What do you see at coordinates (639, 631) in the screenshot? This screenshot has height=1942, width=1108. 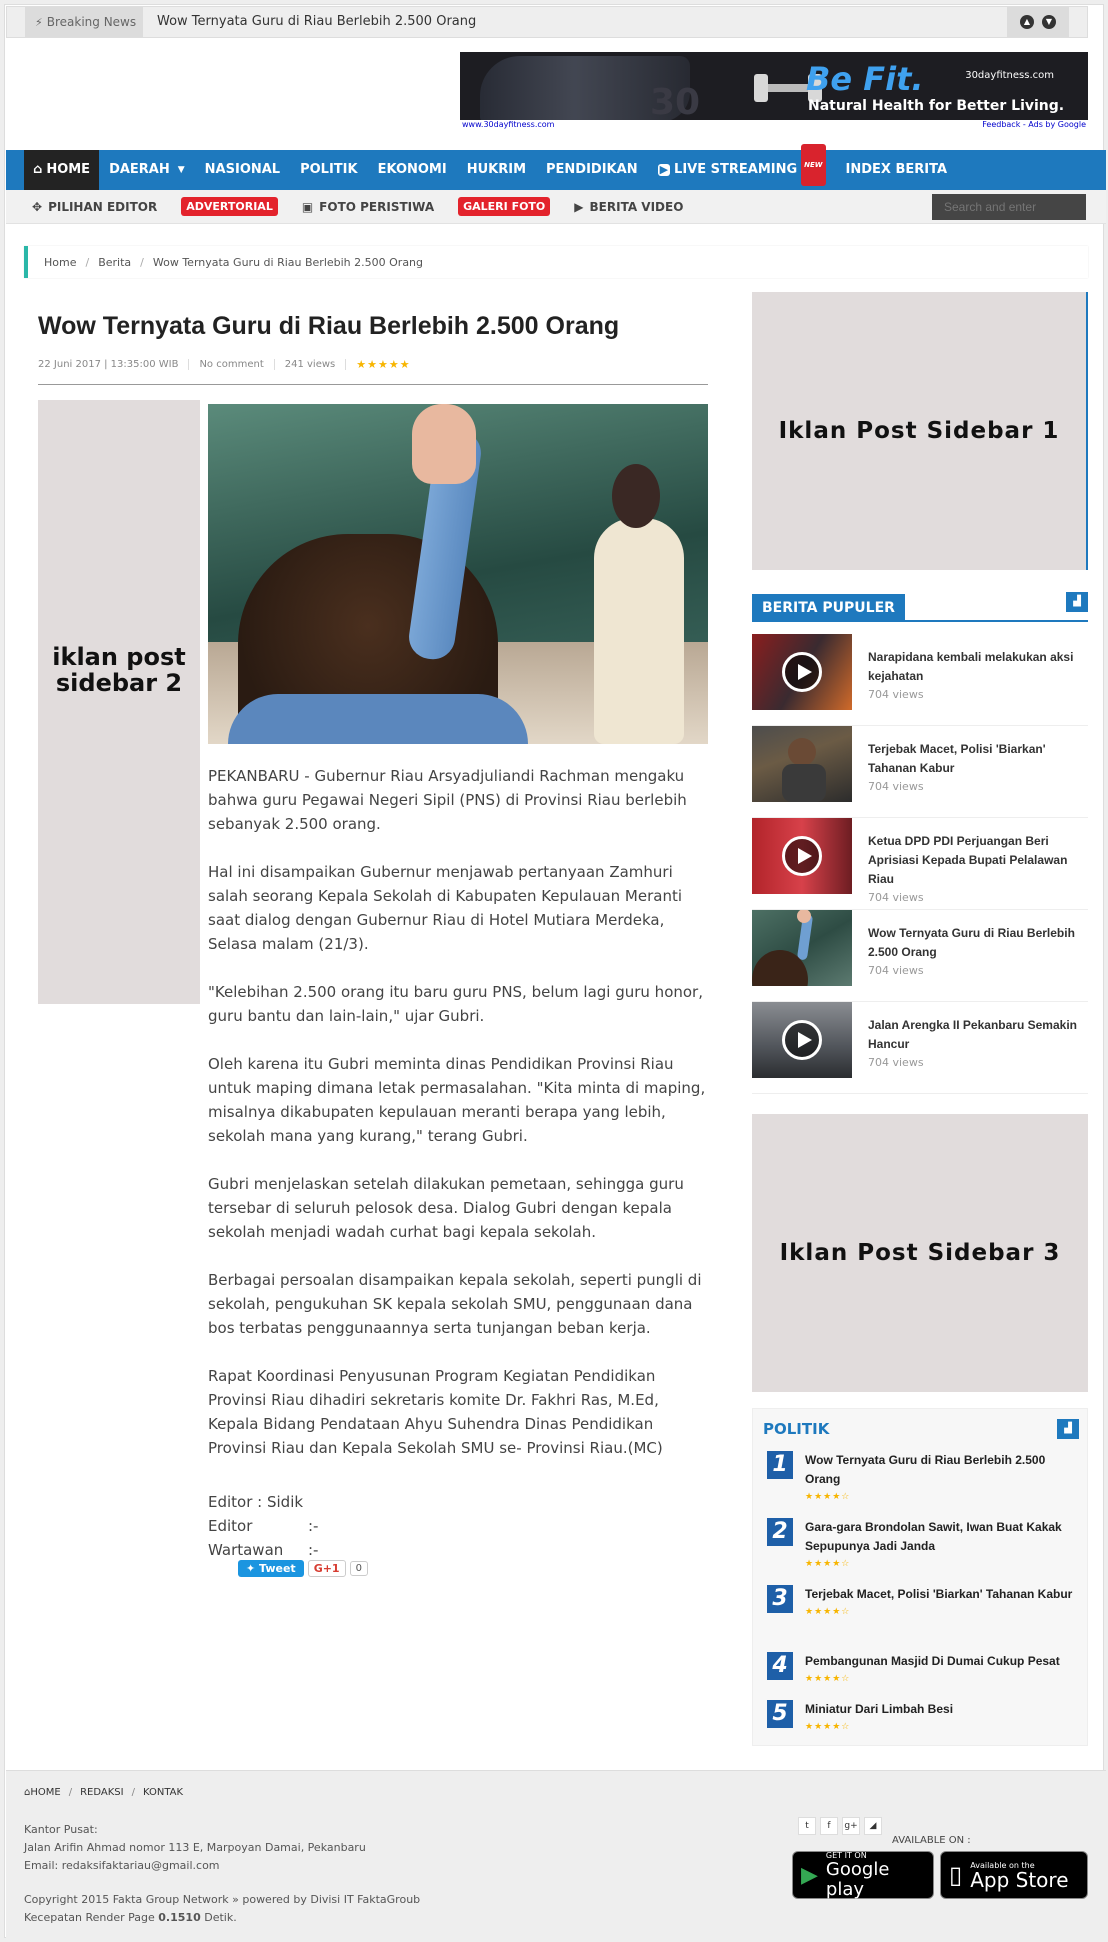 I see `teacher-body` at bounding box center [639, 631].